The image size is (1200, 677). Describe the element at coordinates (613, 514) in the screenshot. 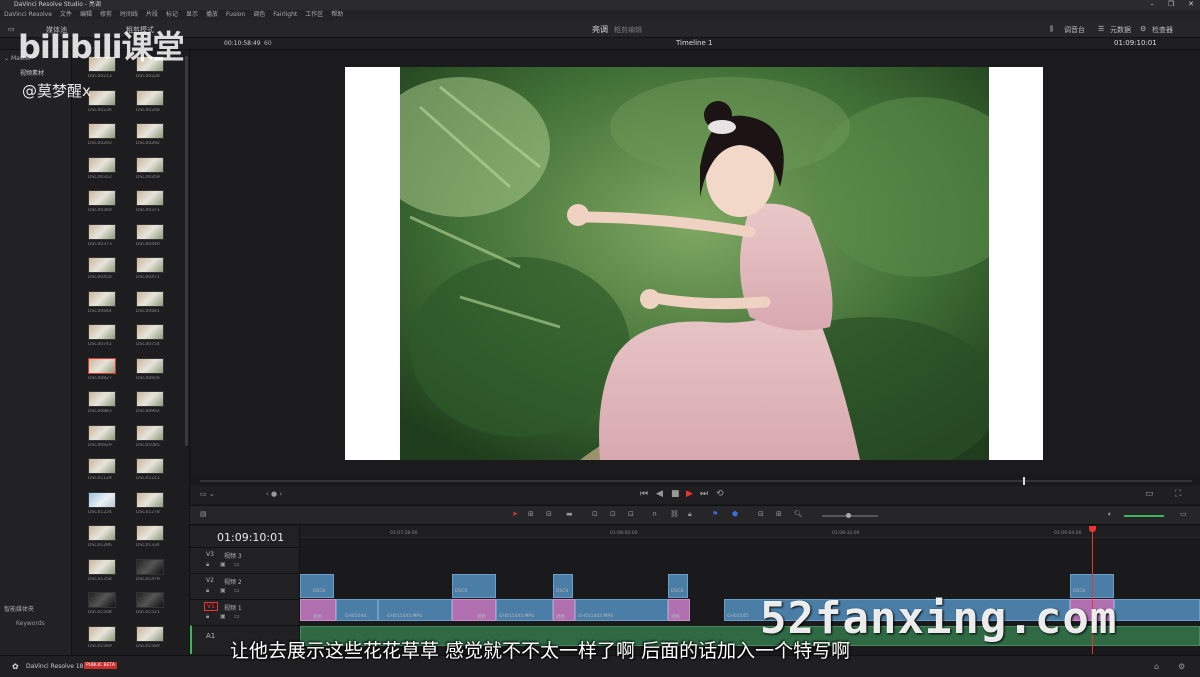

I see `overwrite-clip-icon: ⊡` at that location.